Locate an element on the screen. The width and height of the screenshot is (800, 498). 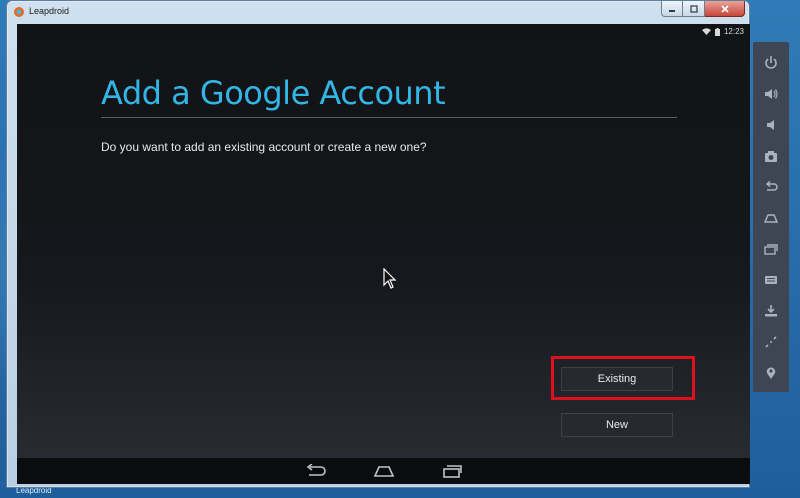
nav-back-icon is located at coordinates (316, 471).